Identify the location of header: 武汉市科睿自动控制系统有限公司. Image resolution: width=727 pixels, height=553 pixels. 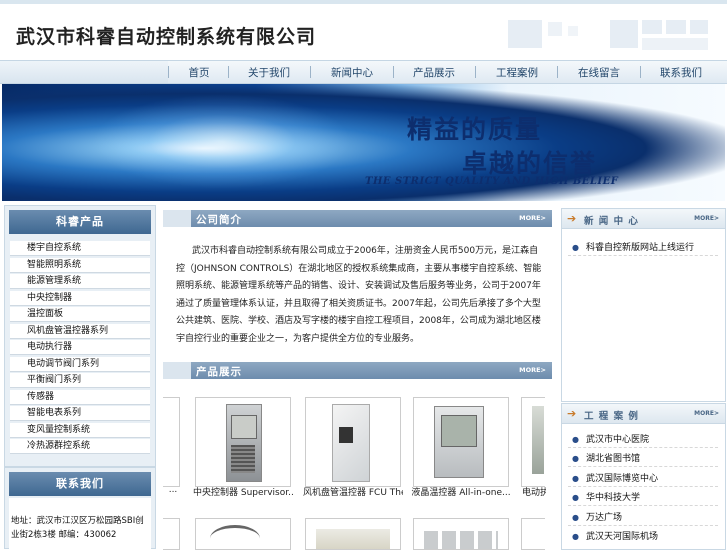
(363, 32).